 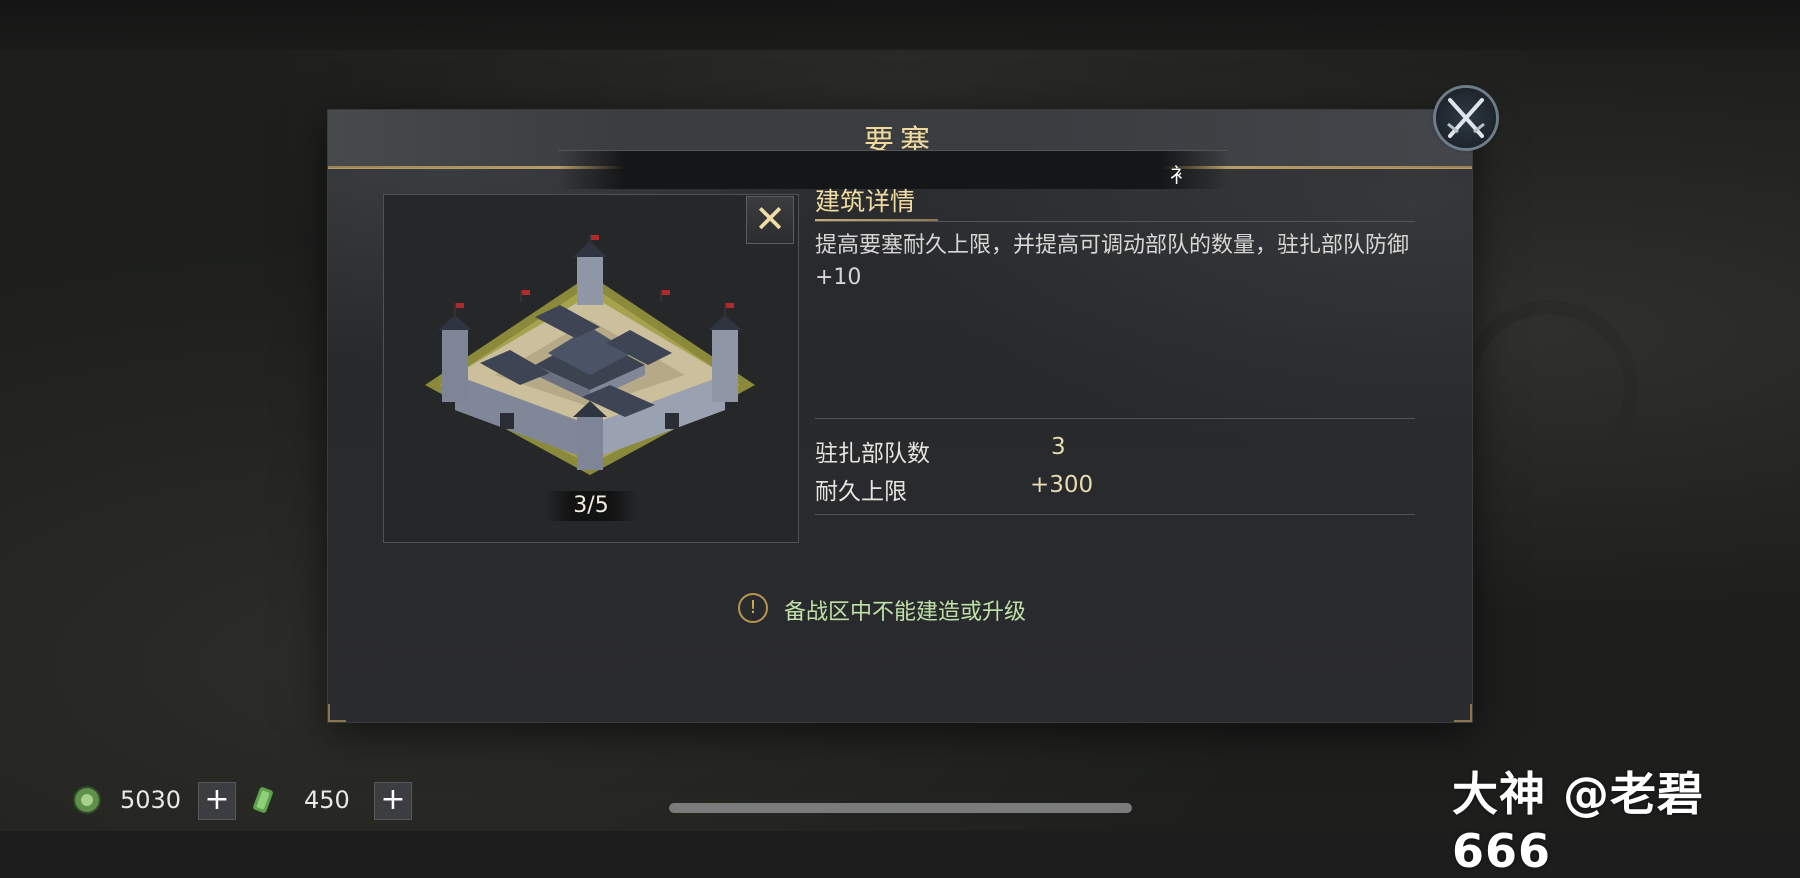 I want to click on building-level-badge: 3/5, so click(x=591, y=506).